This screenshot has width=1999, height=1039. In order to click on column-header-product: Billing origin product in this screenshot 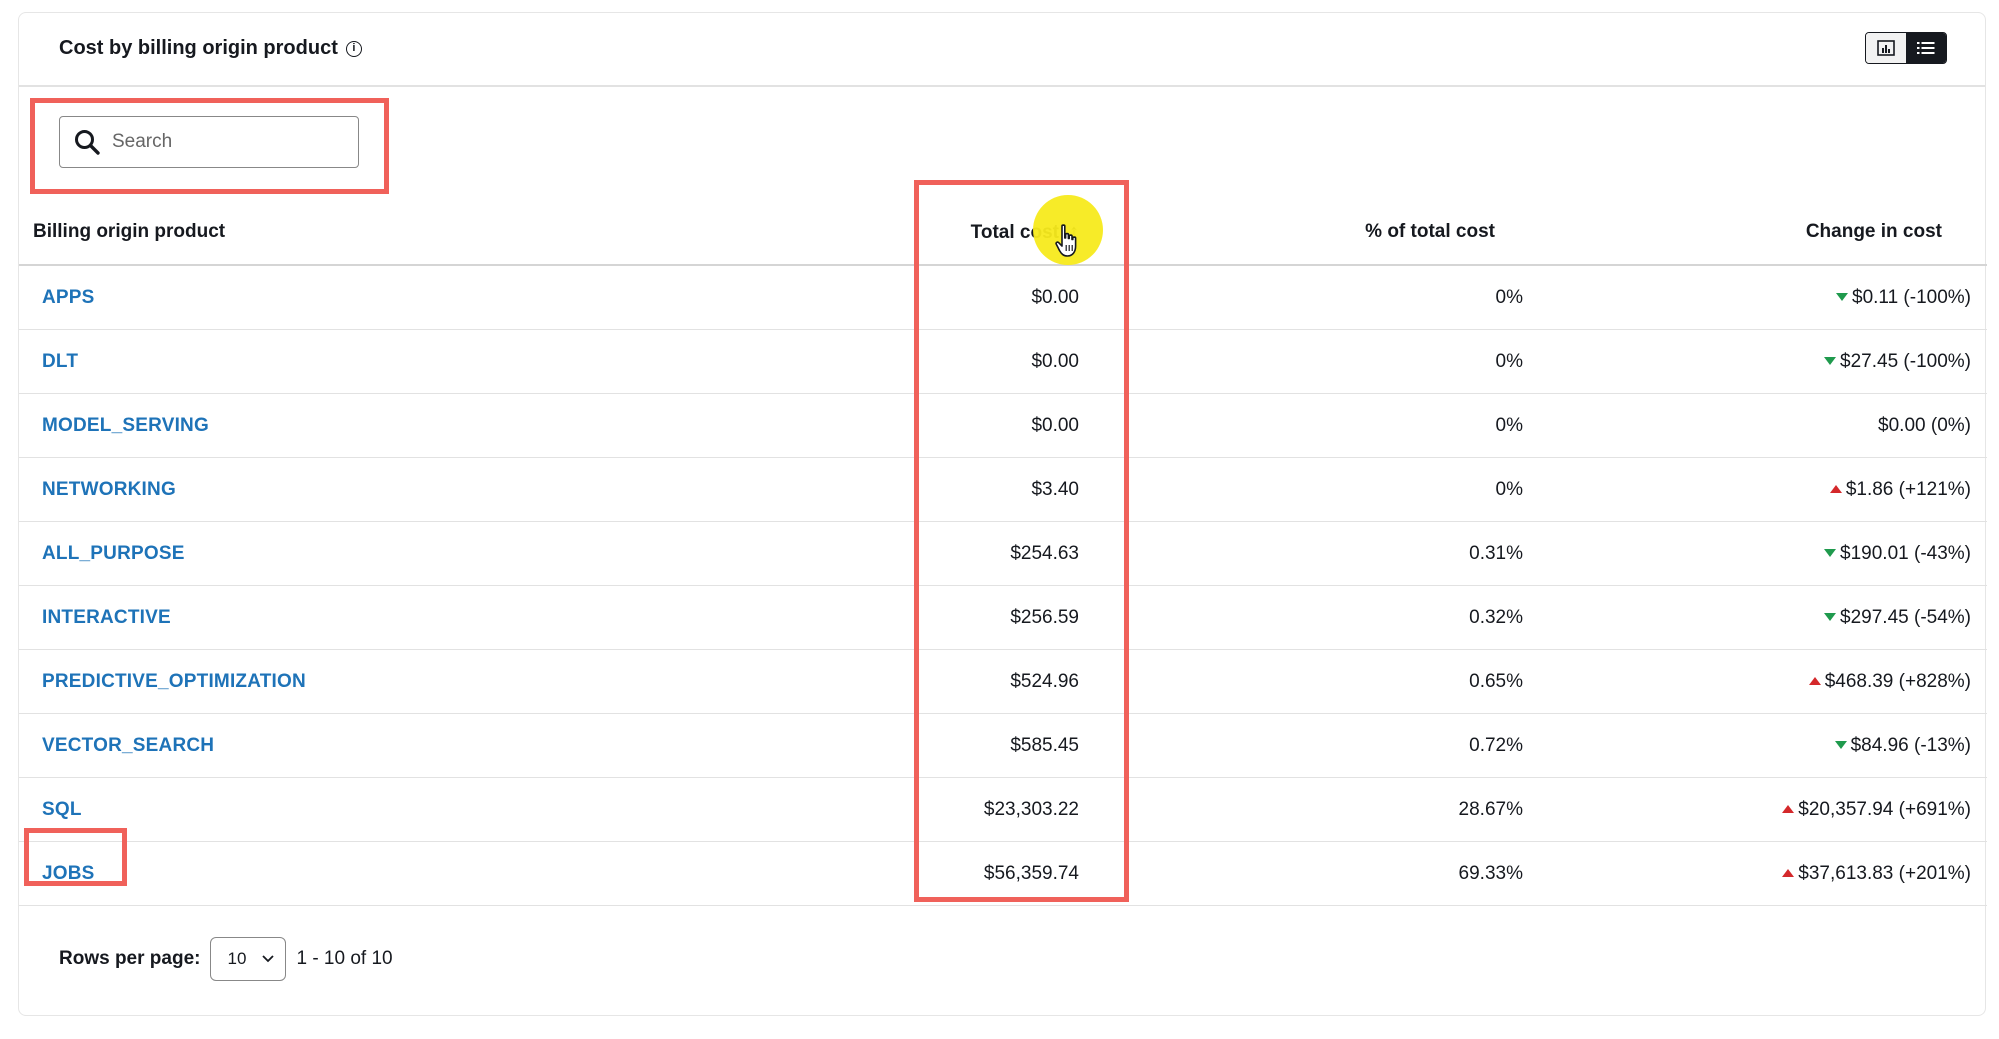, I will do `click(469, 233)`.